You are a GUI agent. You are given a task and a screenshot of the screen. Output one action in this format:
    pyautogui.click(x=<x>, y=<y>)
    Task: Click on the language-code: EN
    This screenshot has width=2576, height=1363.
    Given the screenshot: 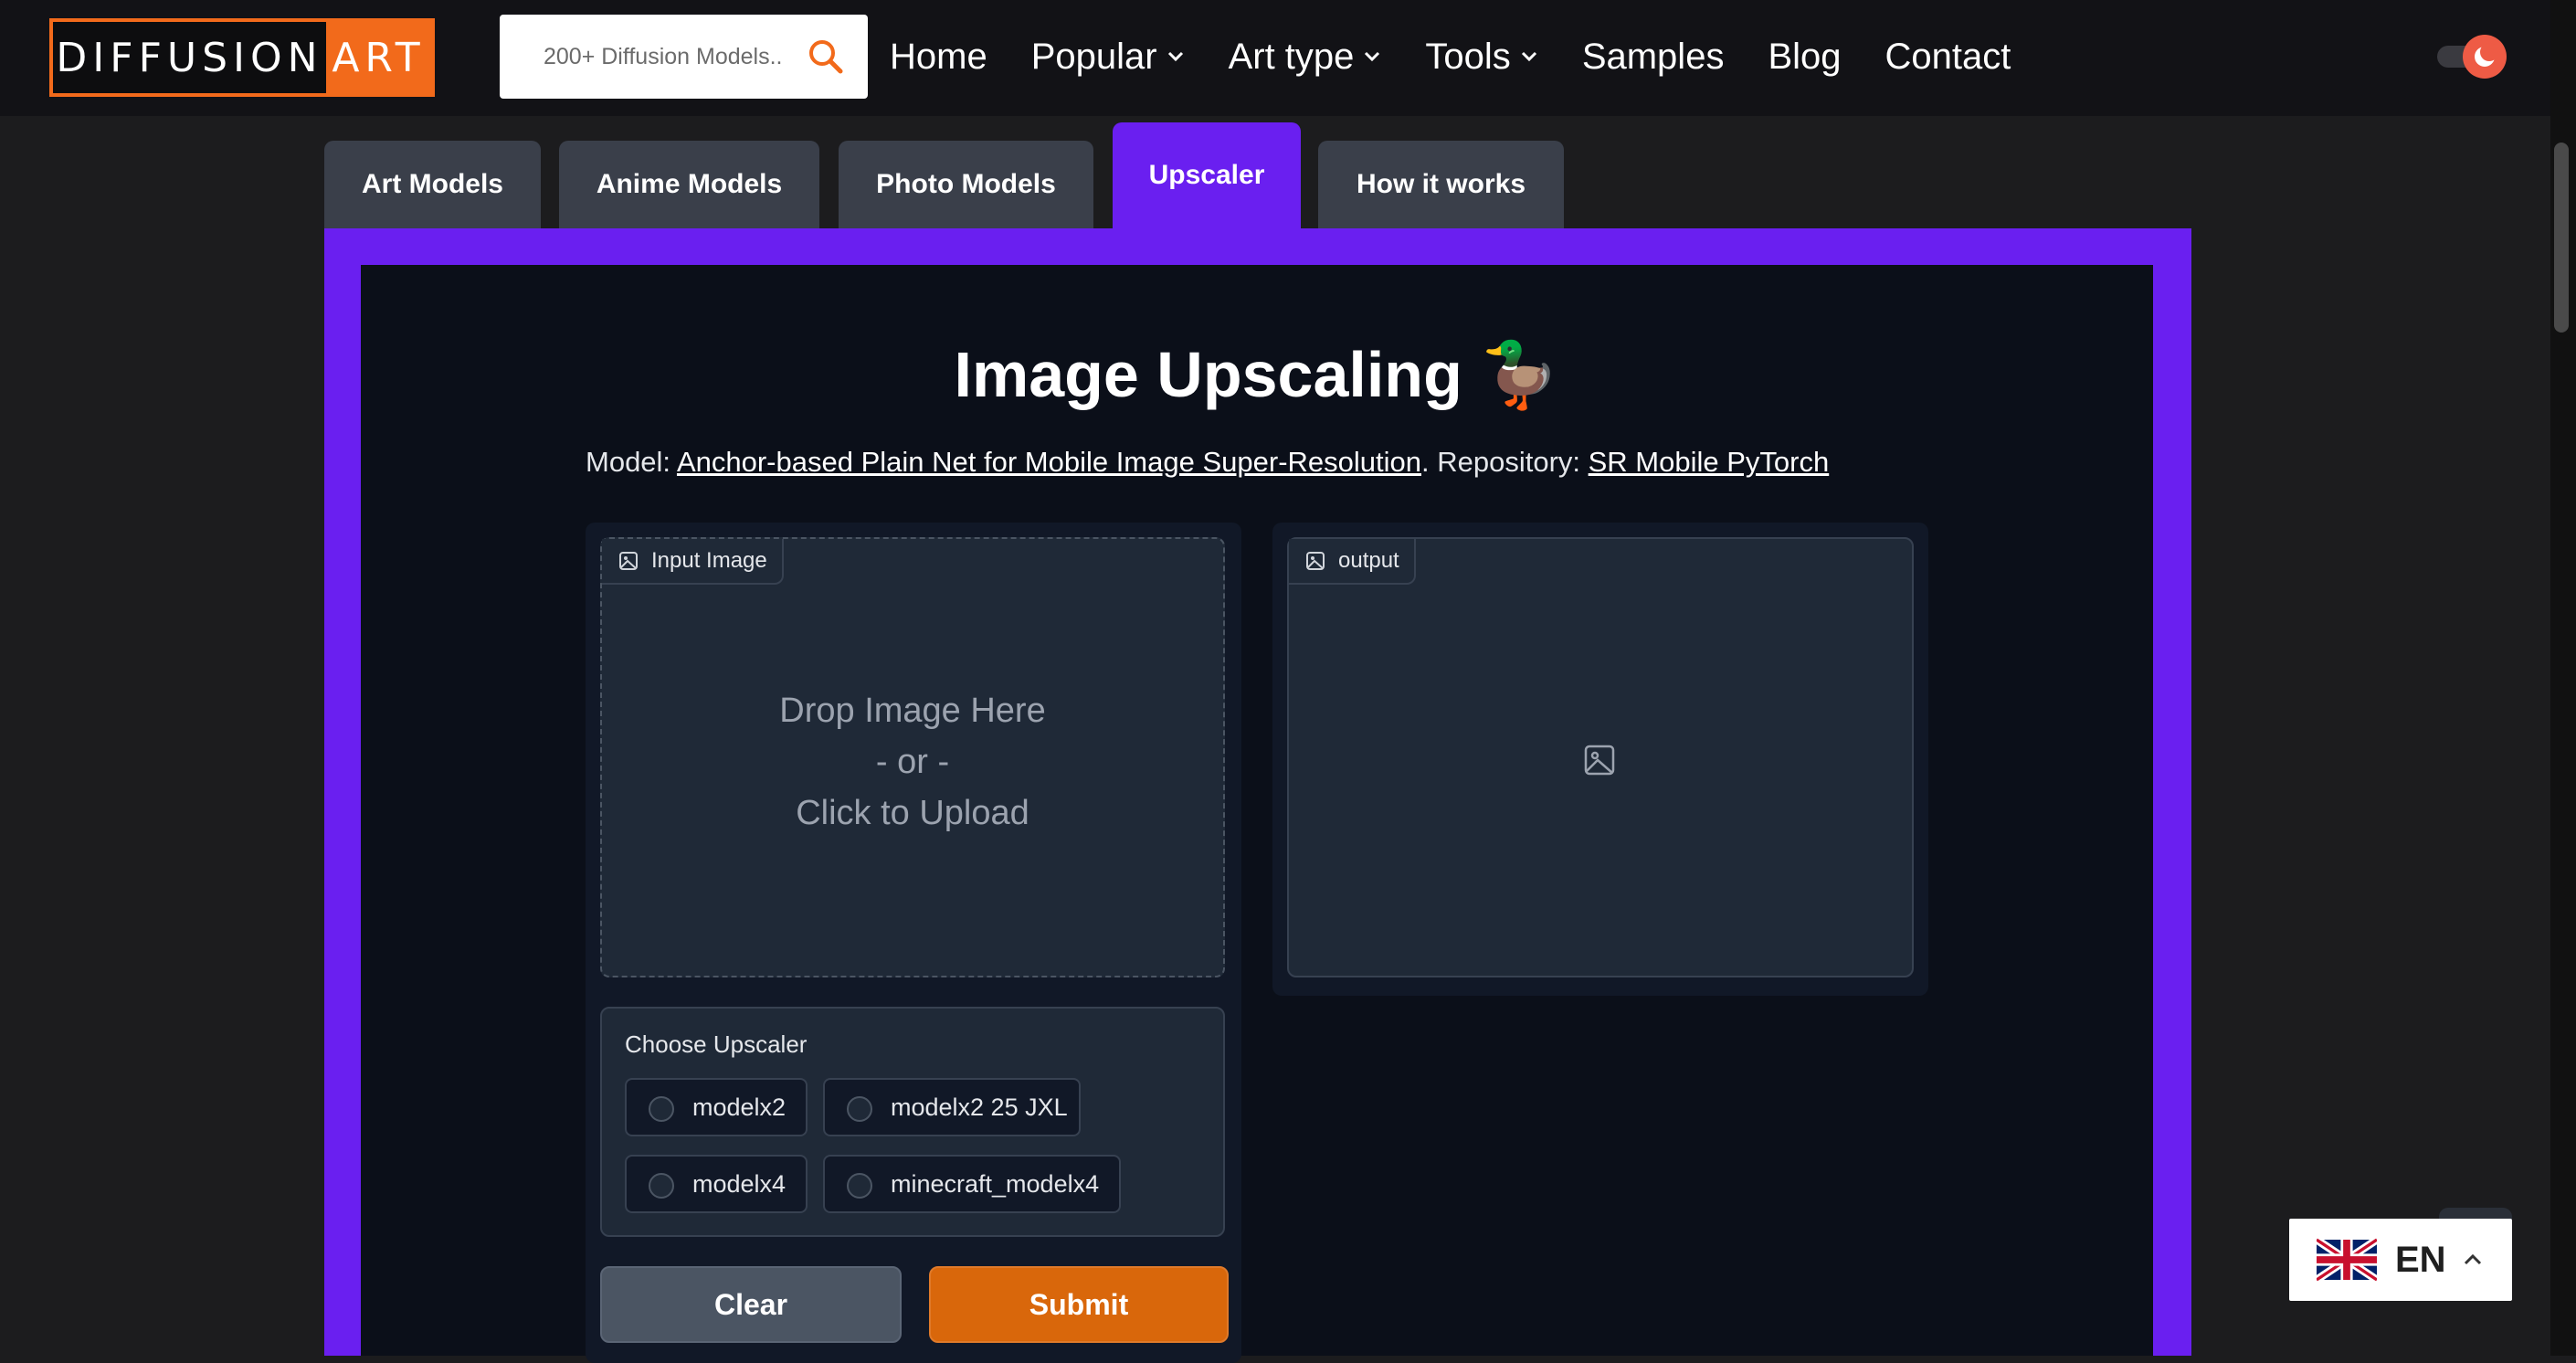 What is the action you would take?
    pyautogui.click(x=2420, y=1260)
    